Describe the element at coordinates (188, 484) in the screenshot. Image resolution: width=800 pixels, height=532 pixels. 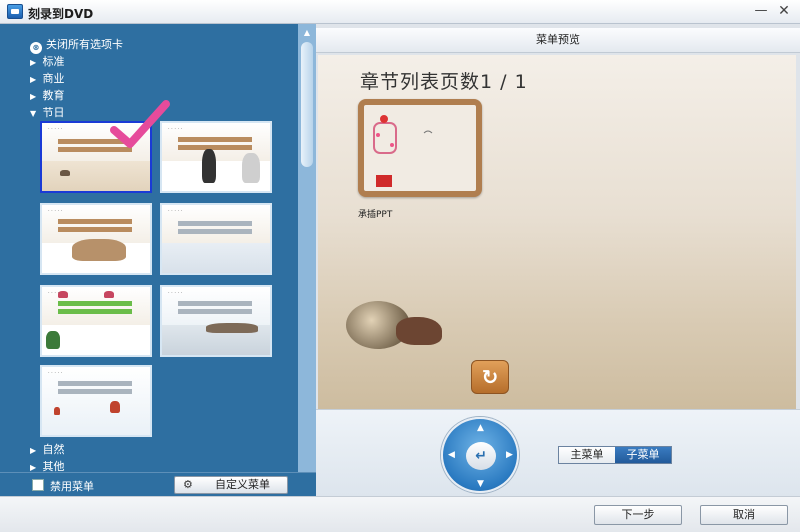
I see `gear-icon: ⚙` at that location.